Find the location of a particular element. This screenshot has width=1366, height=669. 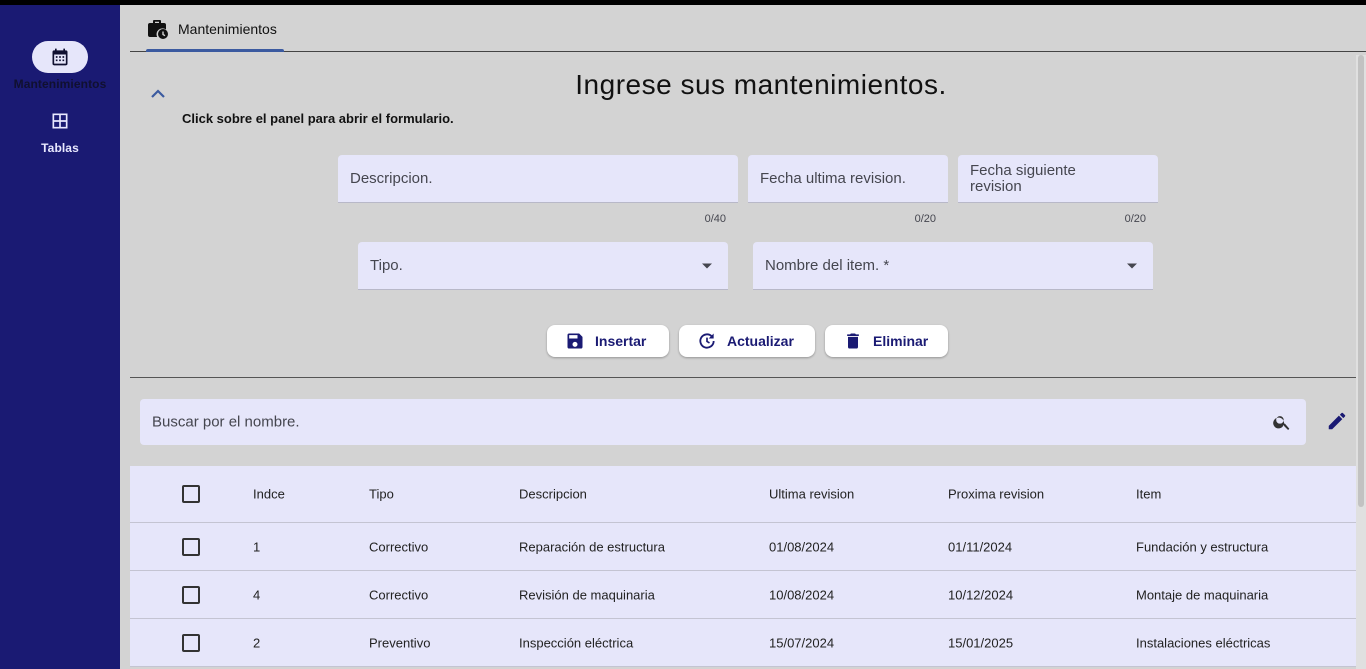

header-item: Item is located at coordinates (1148, 494).